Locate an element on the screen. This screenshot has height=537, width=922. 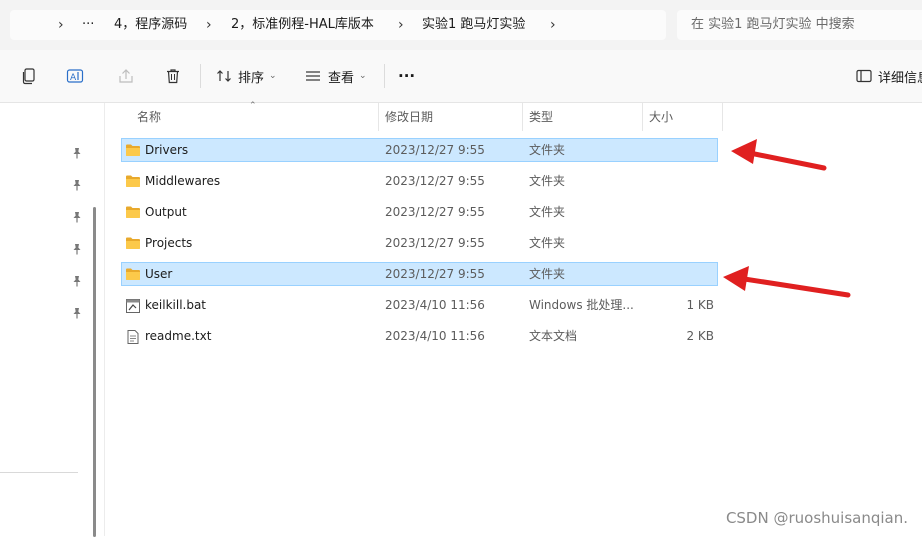
sort-button: 排序 ⌄ is located at coordinates (246, 76).